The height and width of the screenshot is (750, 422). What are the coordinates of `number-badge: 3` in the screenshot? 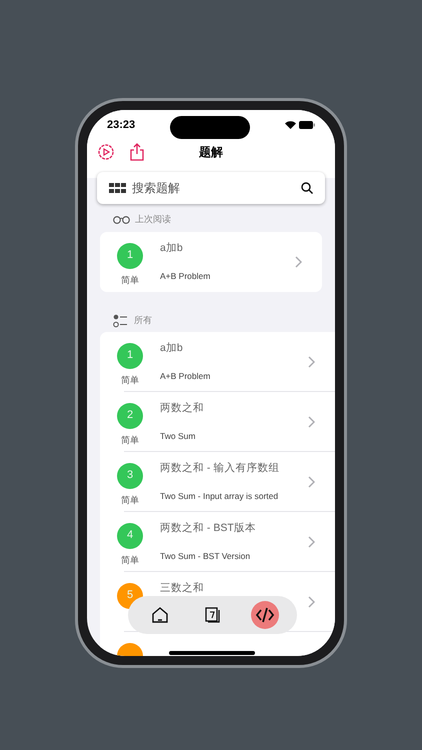 It's located at (130, 475).